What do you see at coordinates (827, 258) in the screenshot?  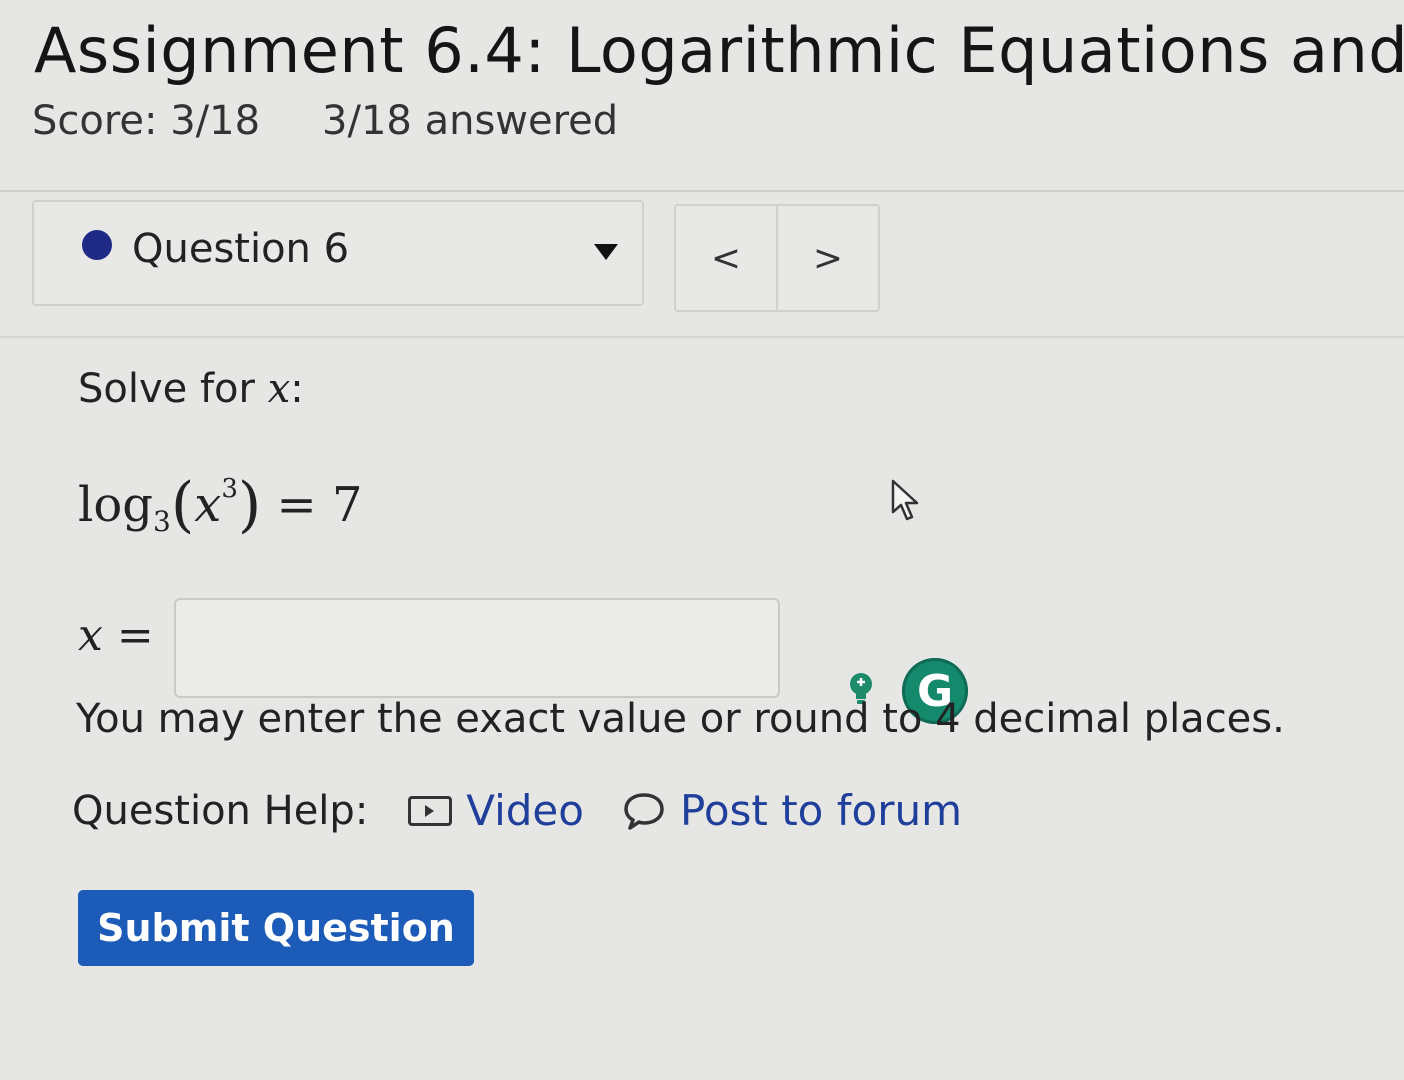 I see `next-question-button: >` at bounding box center [827, 258].